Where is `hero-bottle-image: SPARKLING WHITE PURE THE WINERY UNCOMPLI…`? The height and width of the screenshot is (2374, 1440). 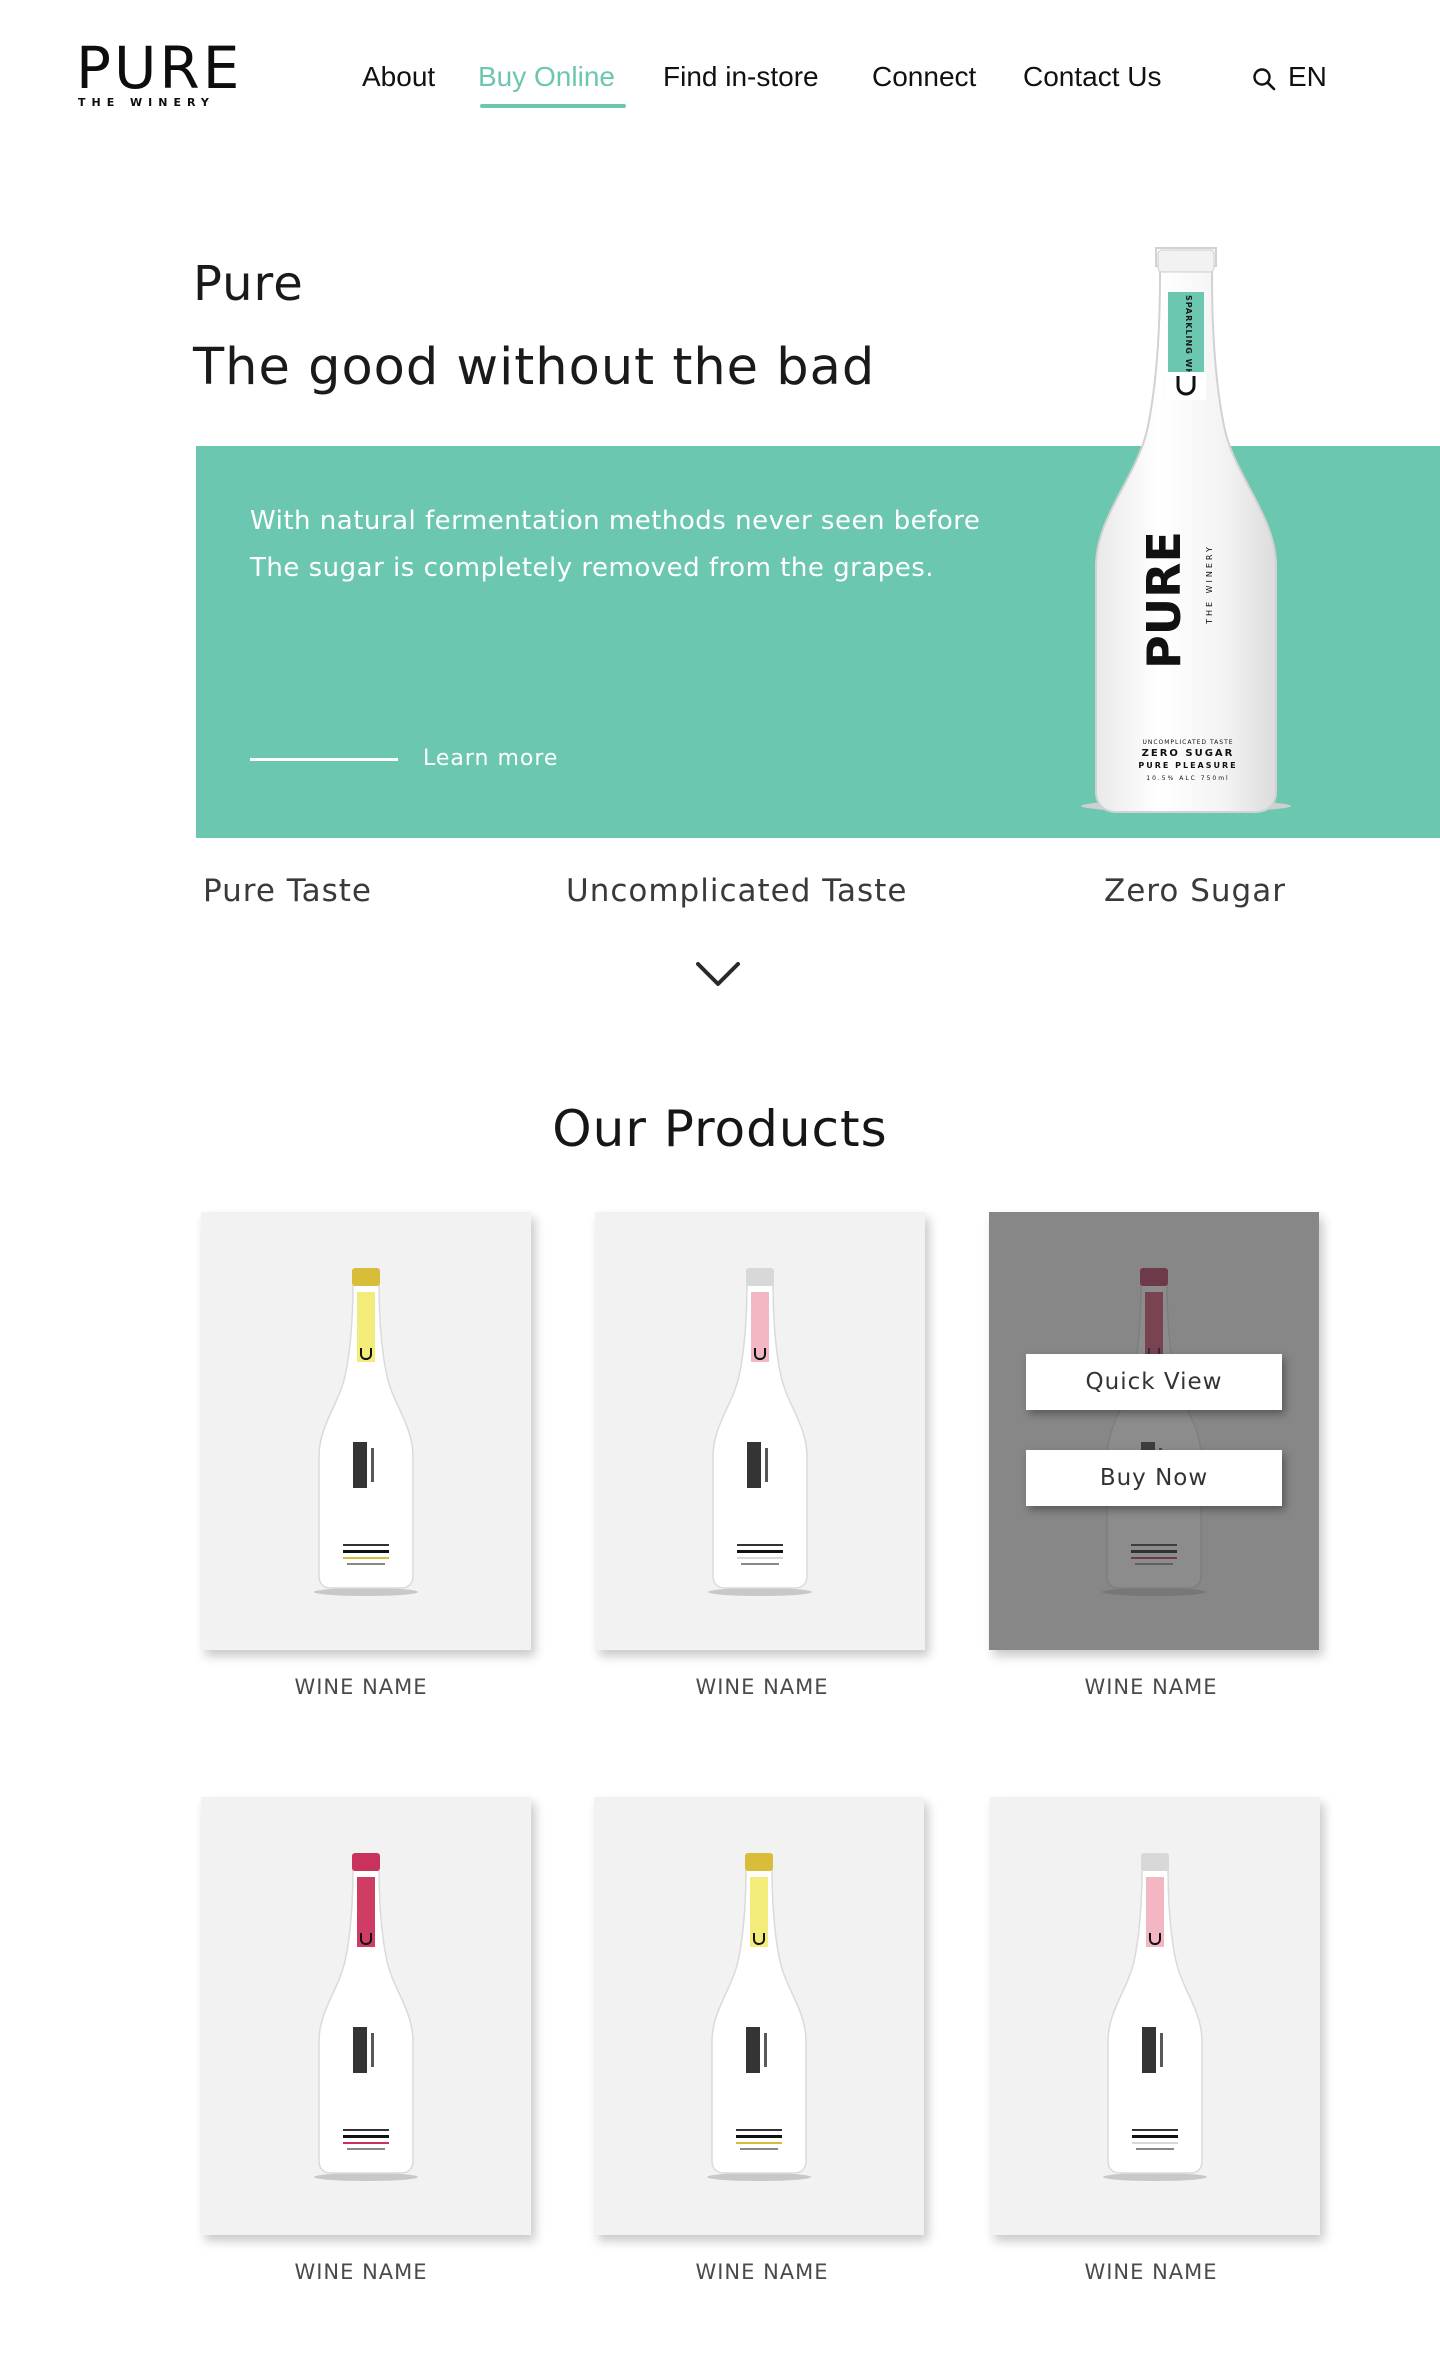 hero-bottle-image: SPARKLING WHITE PURE THE WINERY UNCOMPLI… is located at coordinates (1186, 530).